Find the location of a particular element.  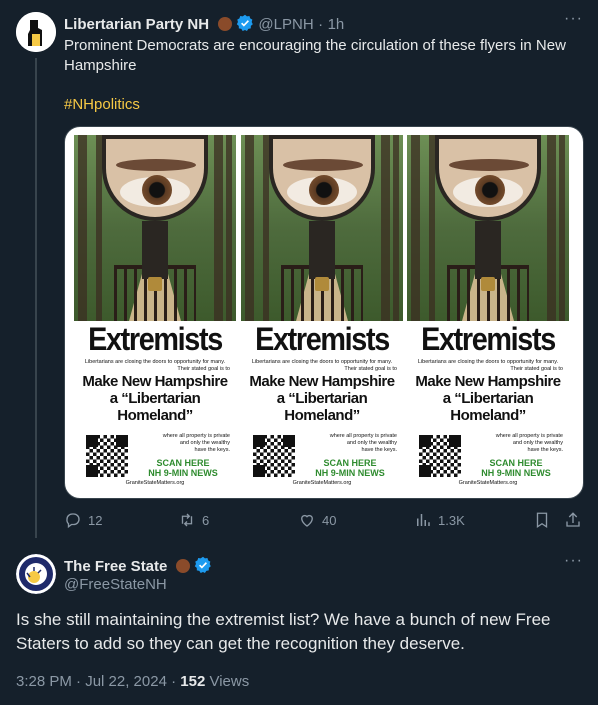

views-count: 1.3K is located at coordinates (451, 520).